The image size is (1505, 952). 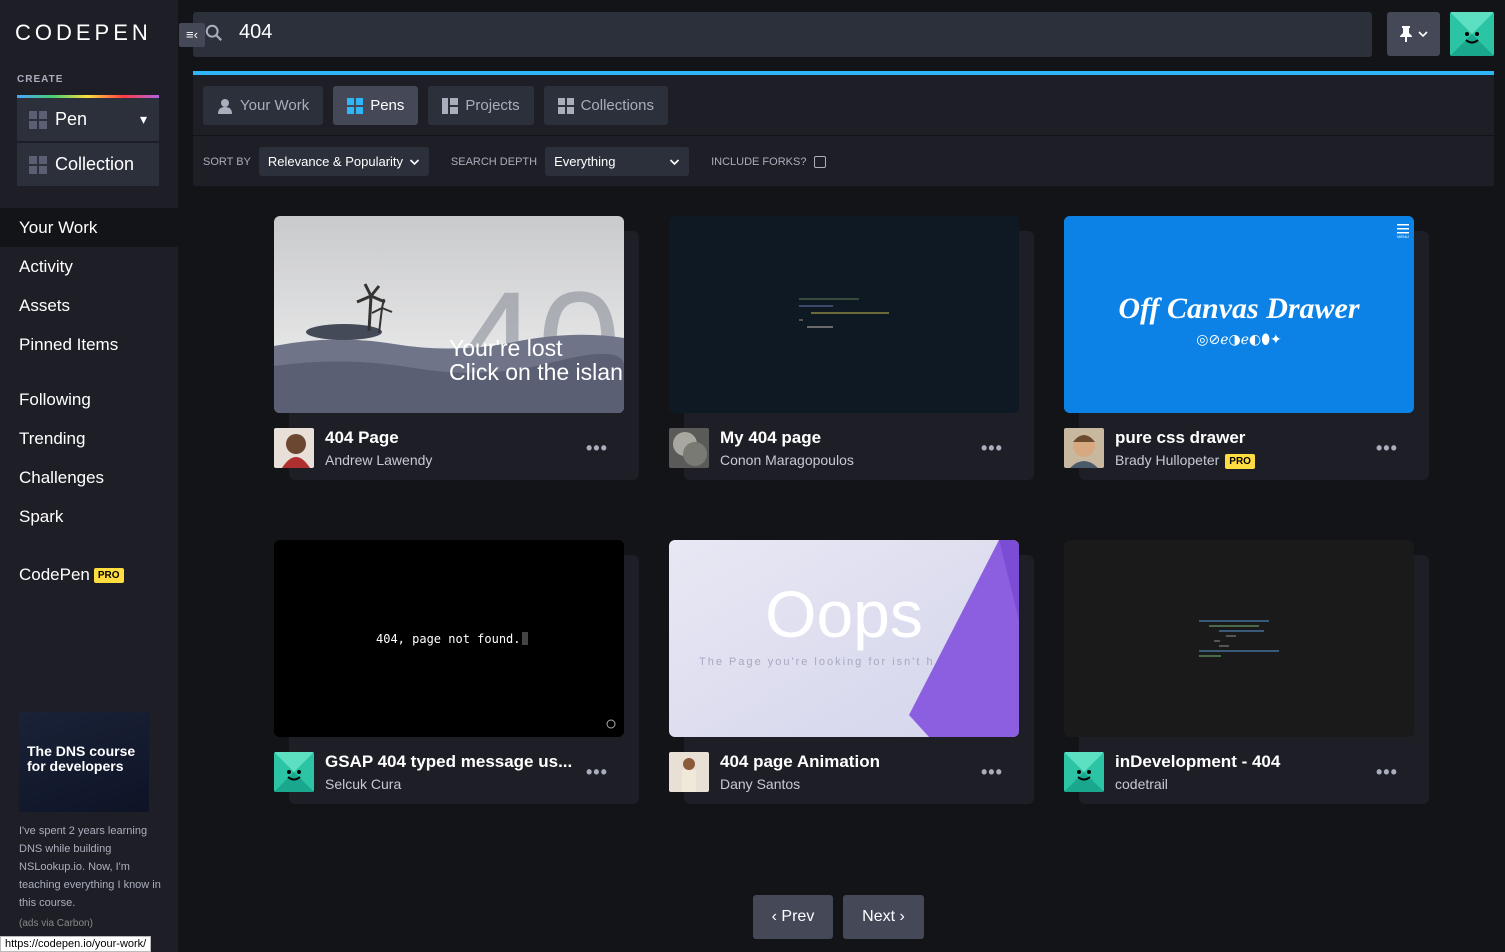 I want to click on typed-preview-image: 404, page not found., so click(x=449, y=638).